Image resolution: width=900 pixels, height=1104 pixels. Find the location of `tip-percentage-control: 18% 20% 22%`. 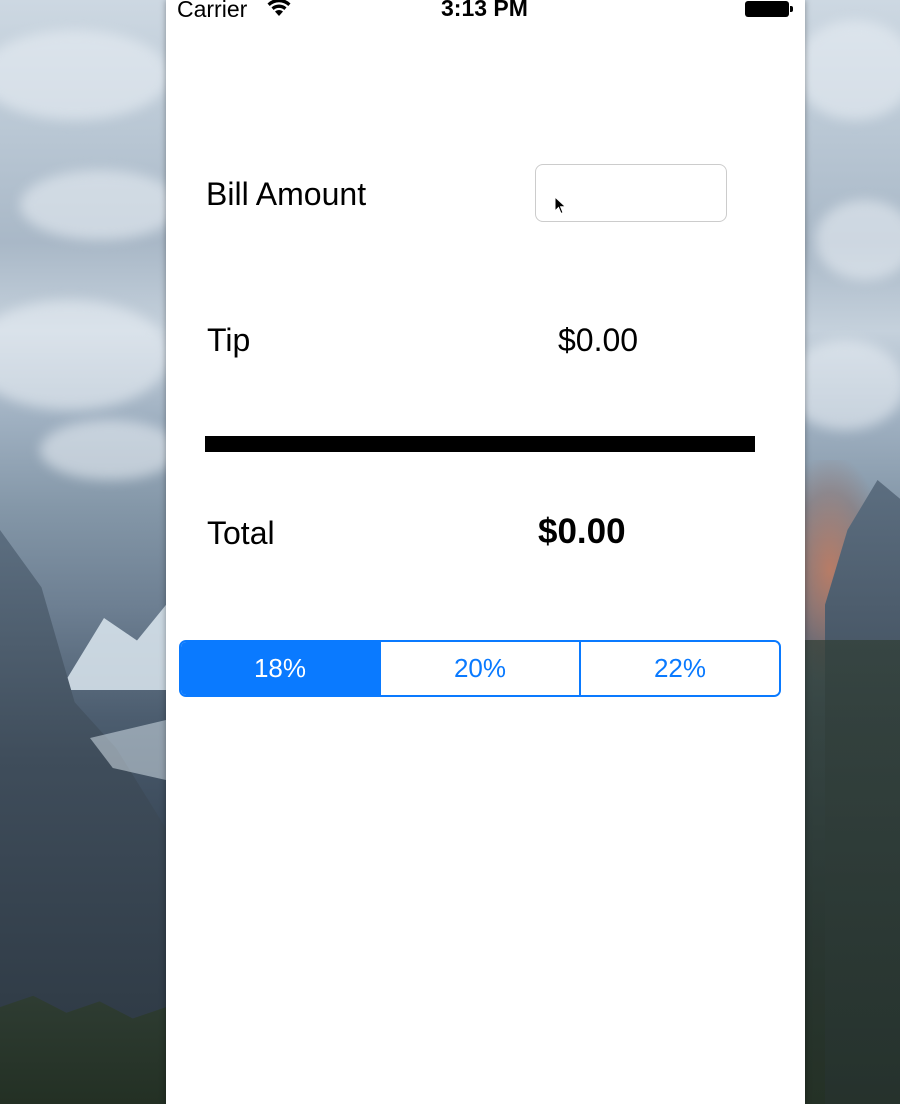

tip-percentage-control: 18% 20% 22% is located at coordinates (480, 668).